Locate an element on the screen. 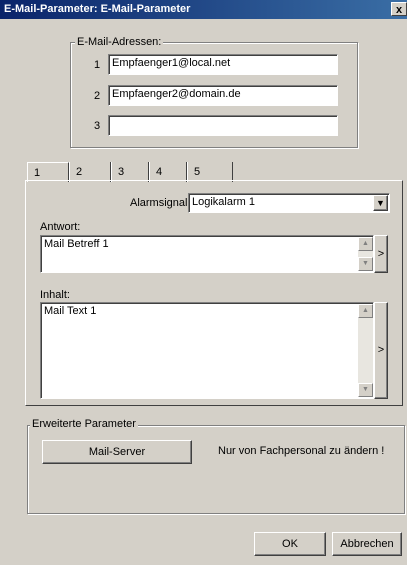 The width and height of the screenshot is (414, 565). window-title: E-Mail-Parameter is located at coordinates (97, 9).